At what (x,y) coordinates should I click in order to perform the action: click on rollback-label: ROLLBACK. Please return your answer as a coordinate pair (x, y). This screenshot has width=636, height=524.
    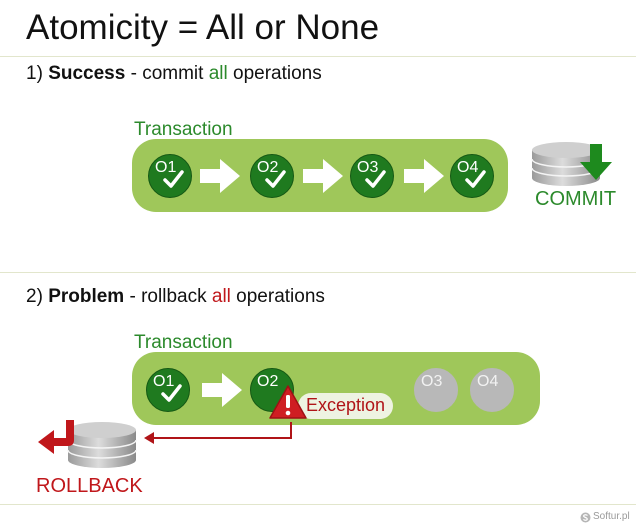
    Looking at the image, I should click on (89, 486).